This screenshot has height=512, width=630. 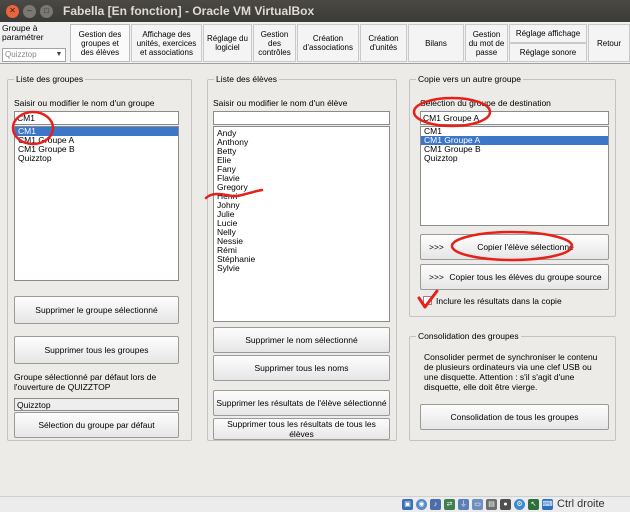 I want to click on groups-panel-legend: Liste des groupes, so click(x=50, y=79).